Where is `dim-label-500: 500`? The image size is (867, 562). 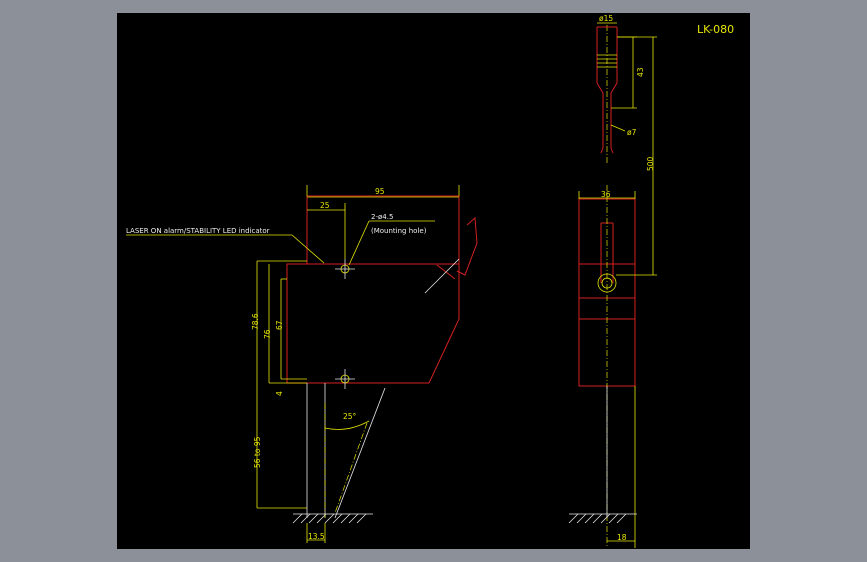 dim-label-500: 500 is located at coordinates (650, 163).